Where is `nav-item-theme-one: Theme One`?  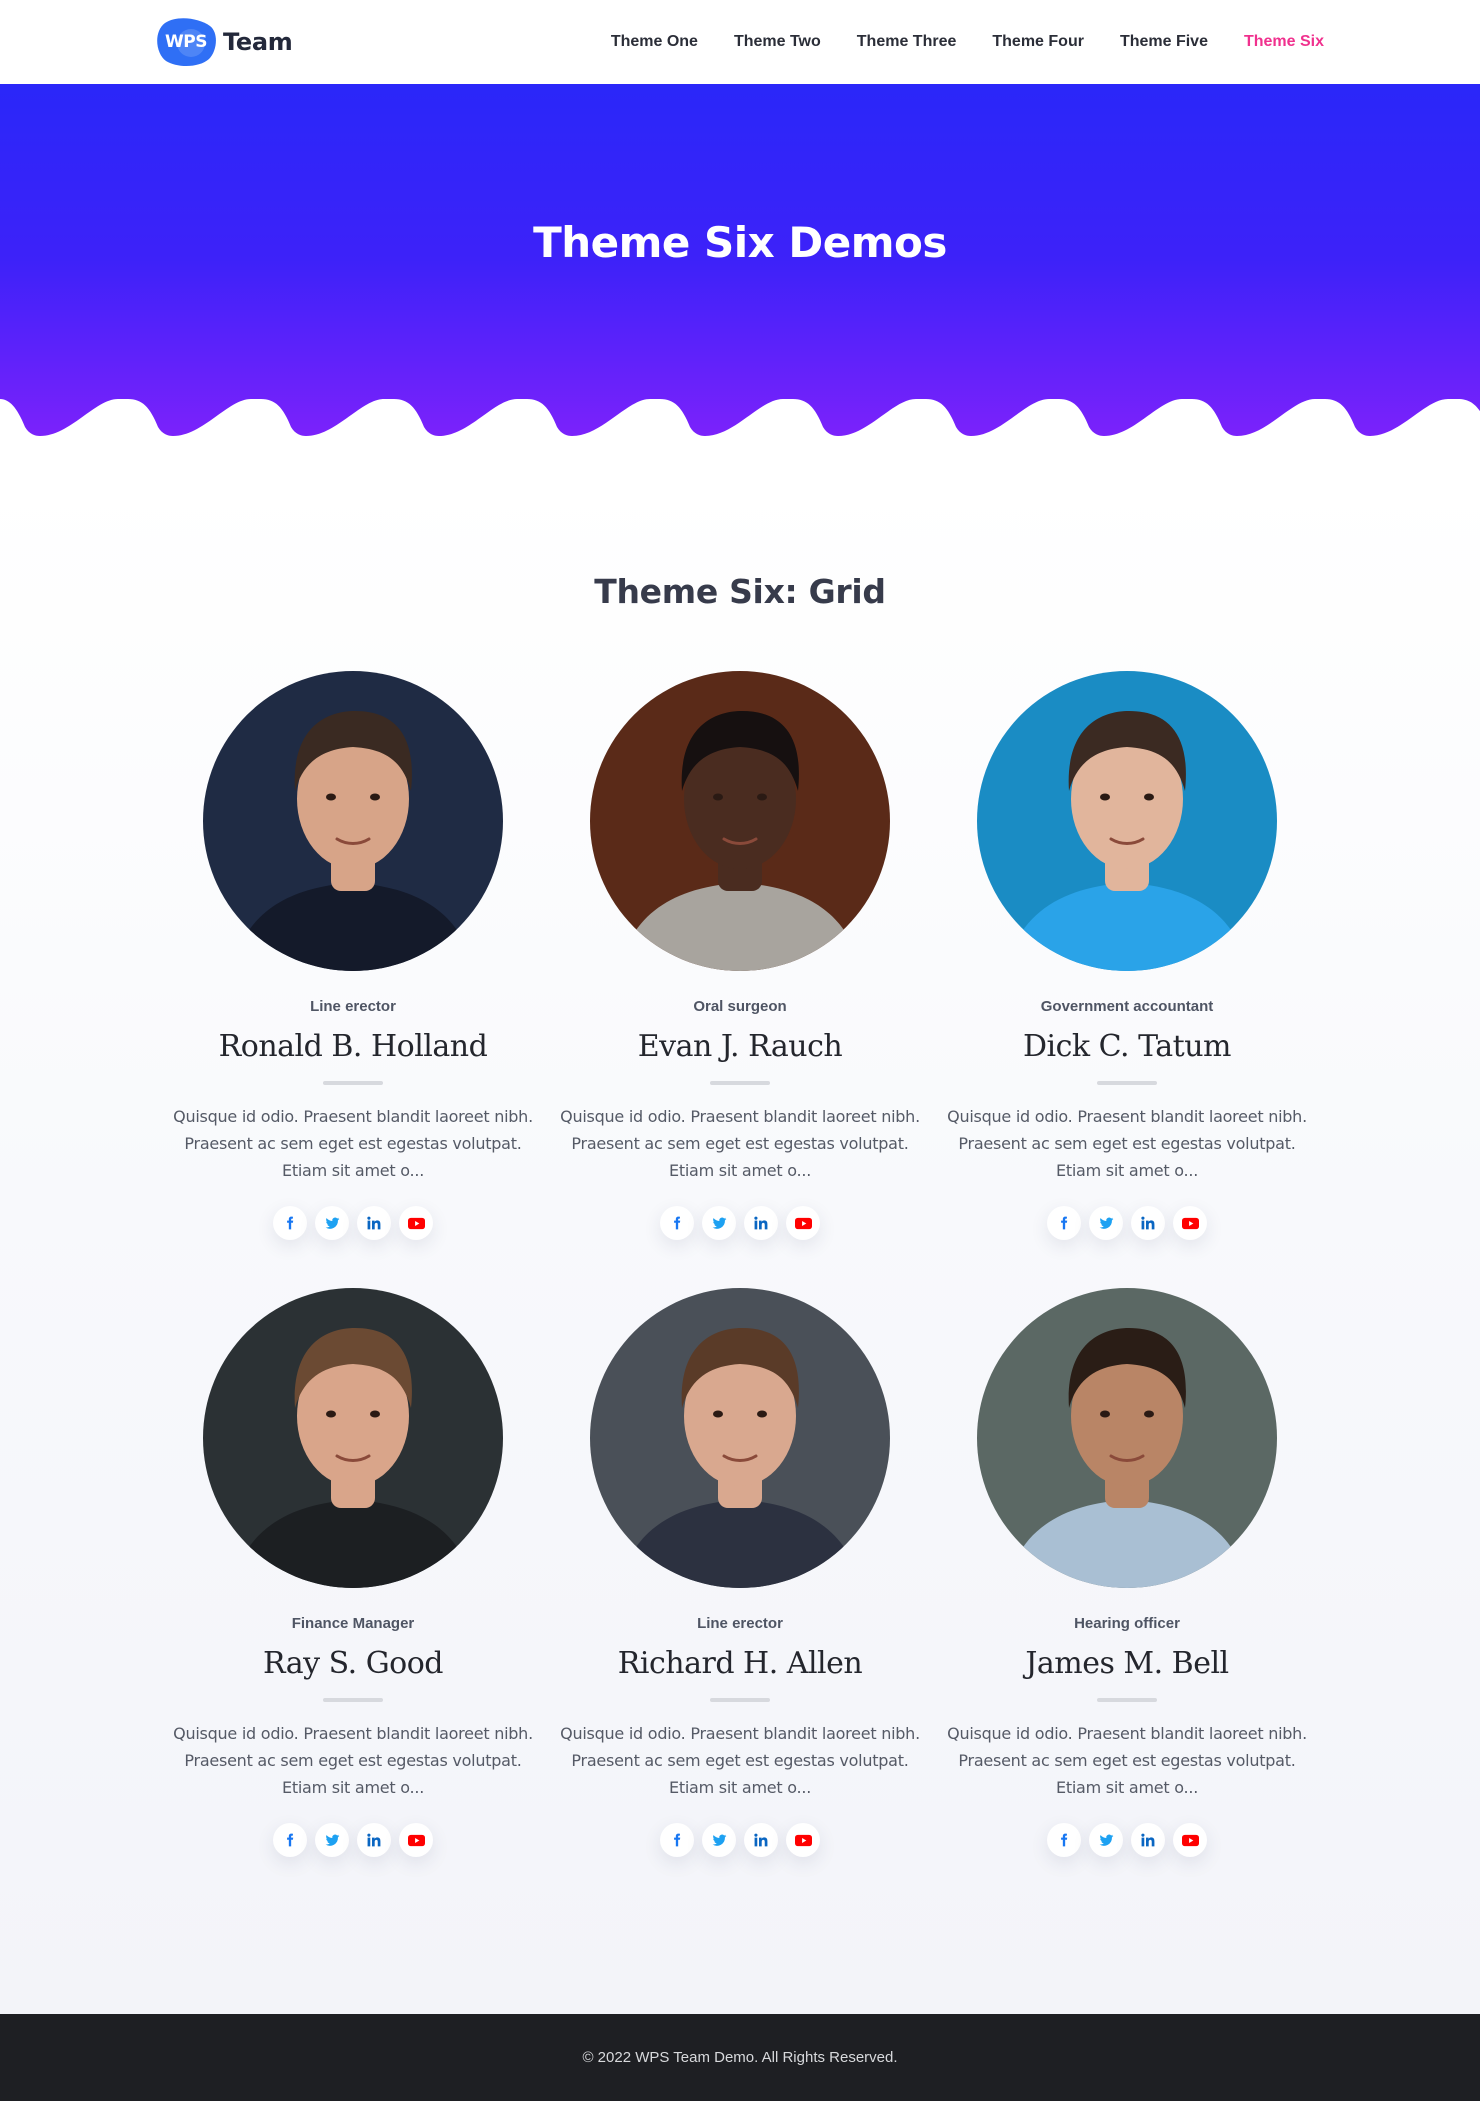
nav-item-theme-one: Theme One is located at coordinates (654, 42).